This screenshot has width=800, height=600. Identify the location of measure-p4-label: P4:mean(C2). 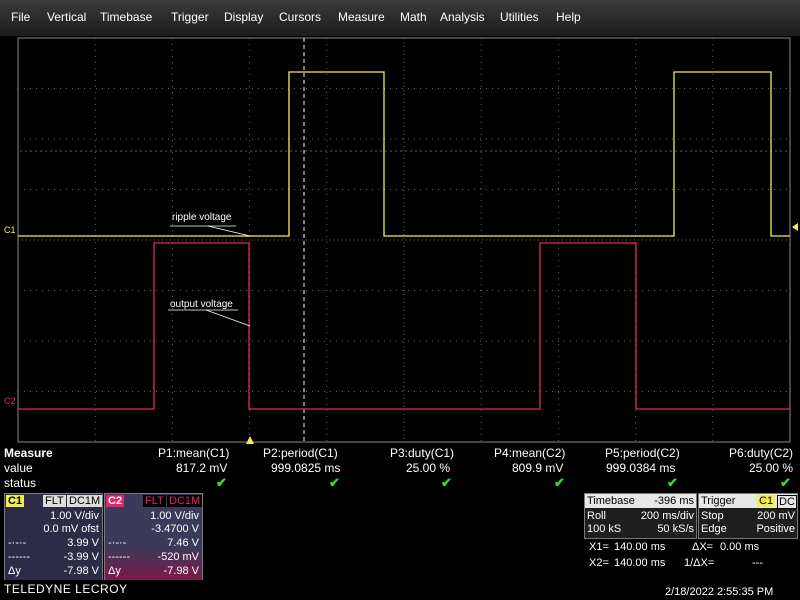
(529, 453).